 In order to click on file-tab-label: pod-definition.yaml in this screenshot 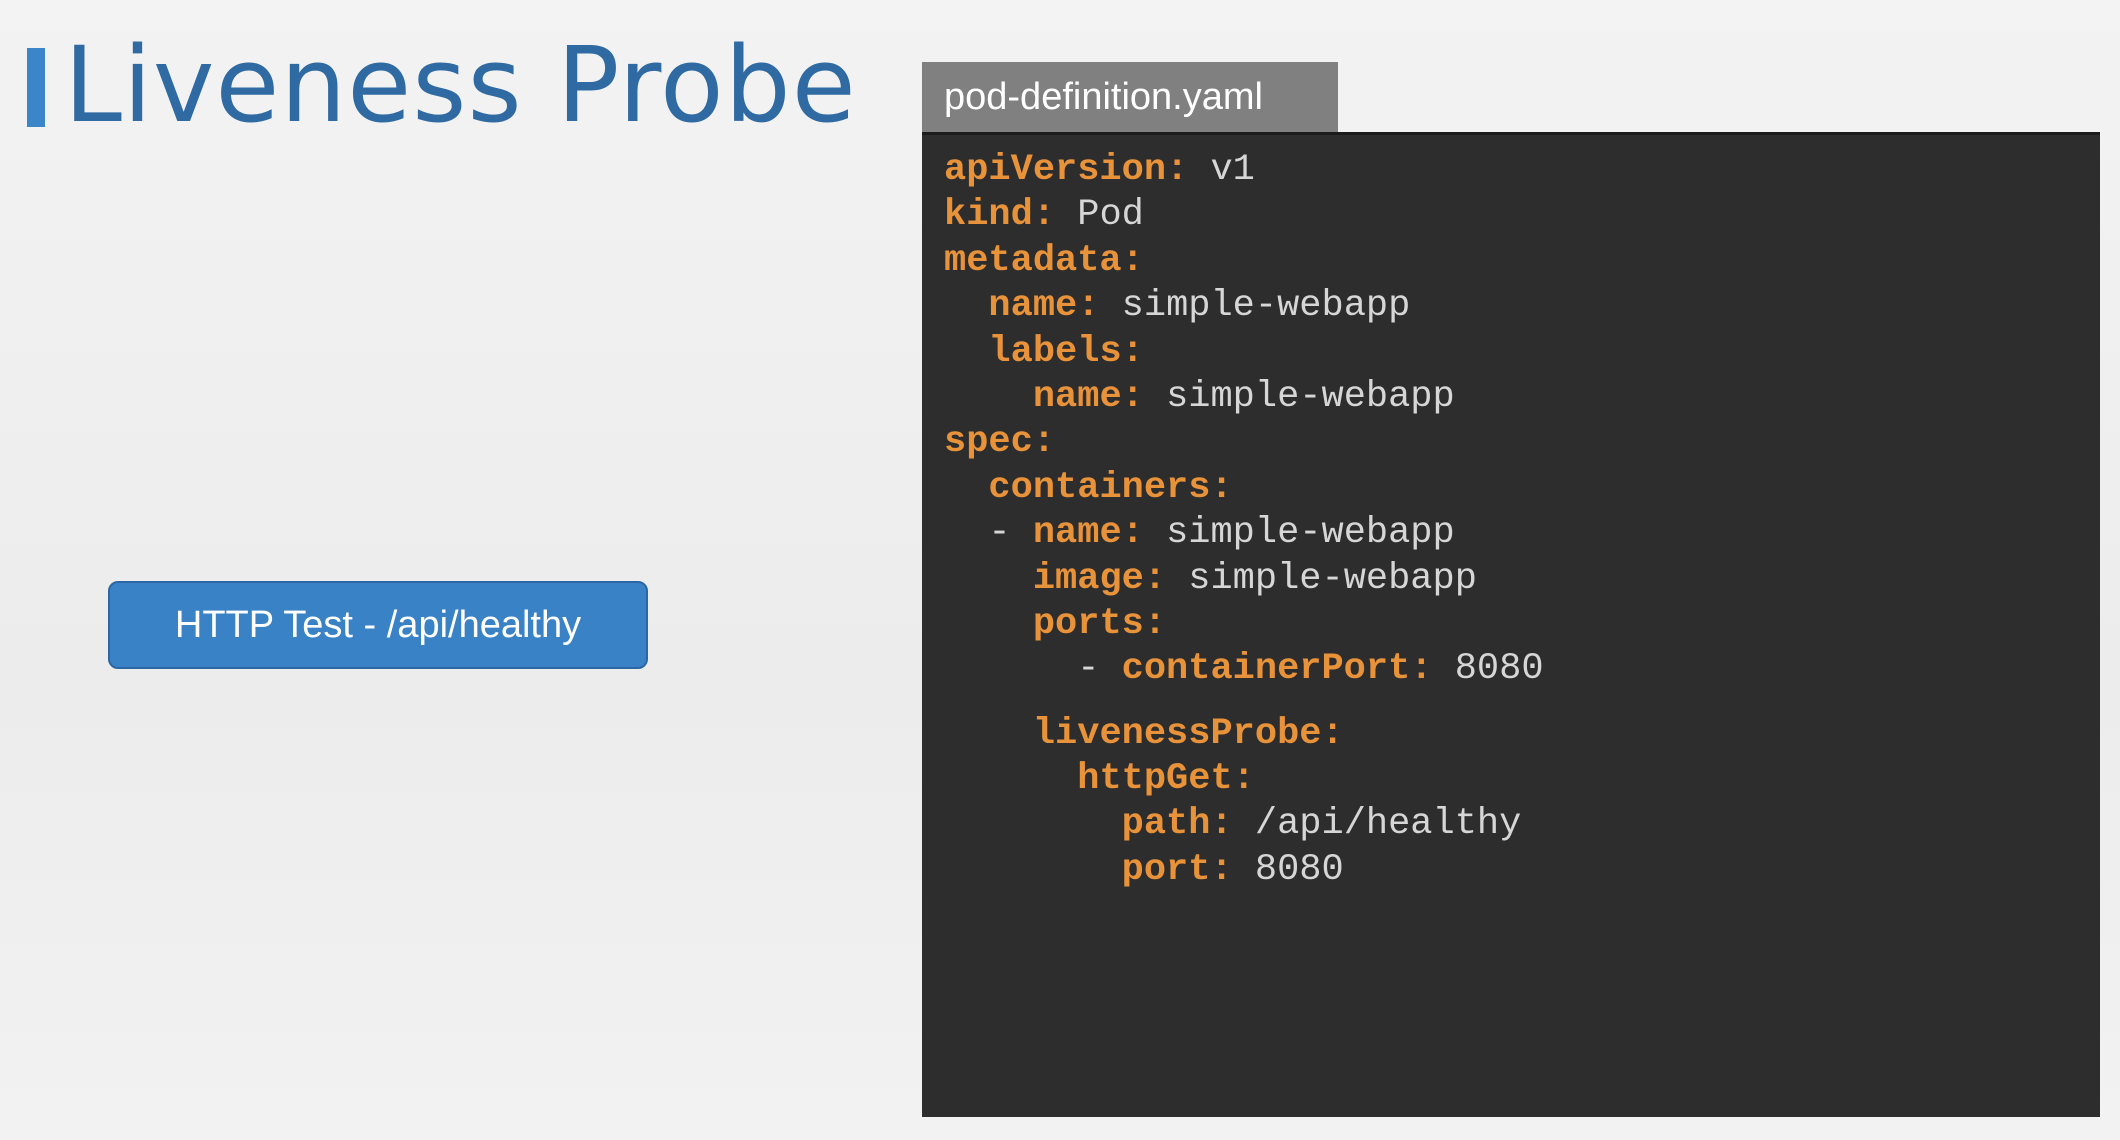, I will do `click(1103, 96)`.